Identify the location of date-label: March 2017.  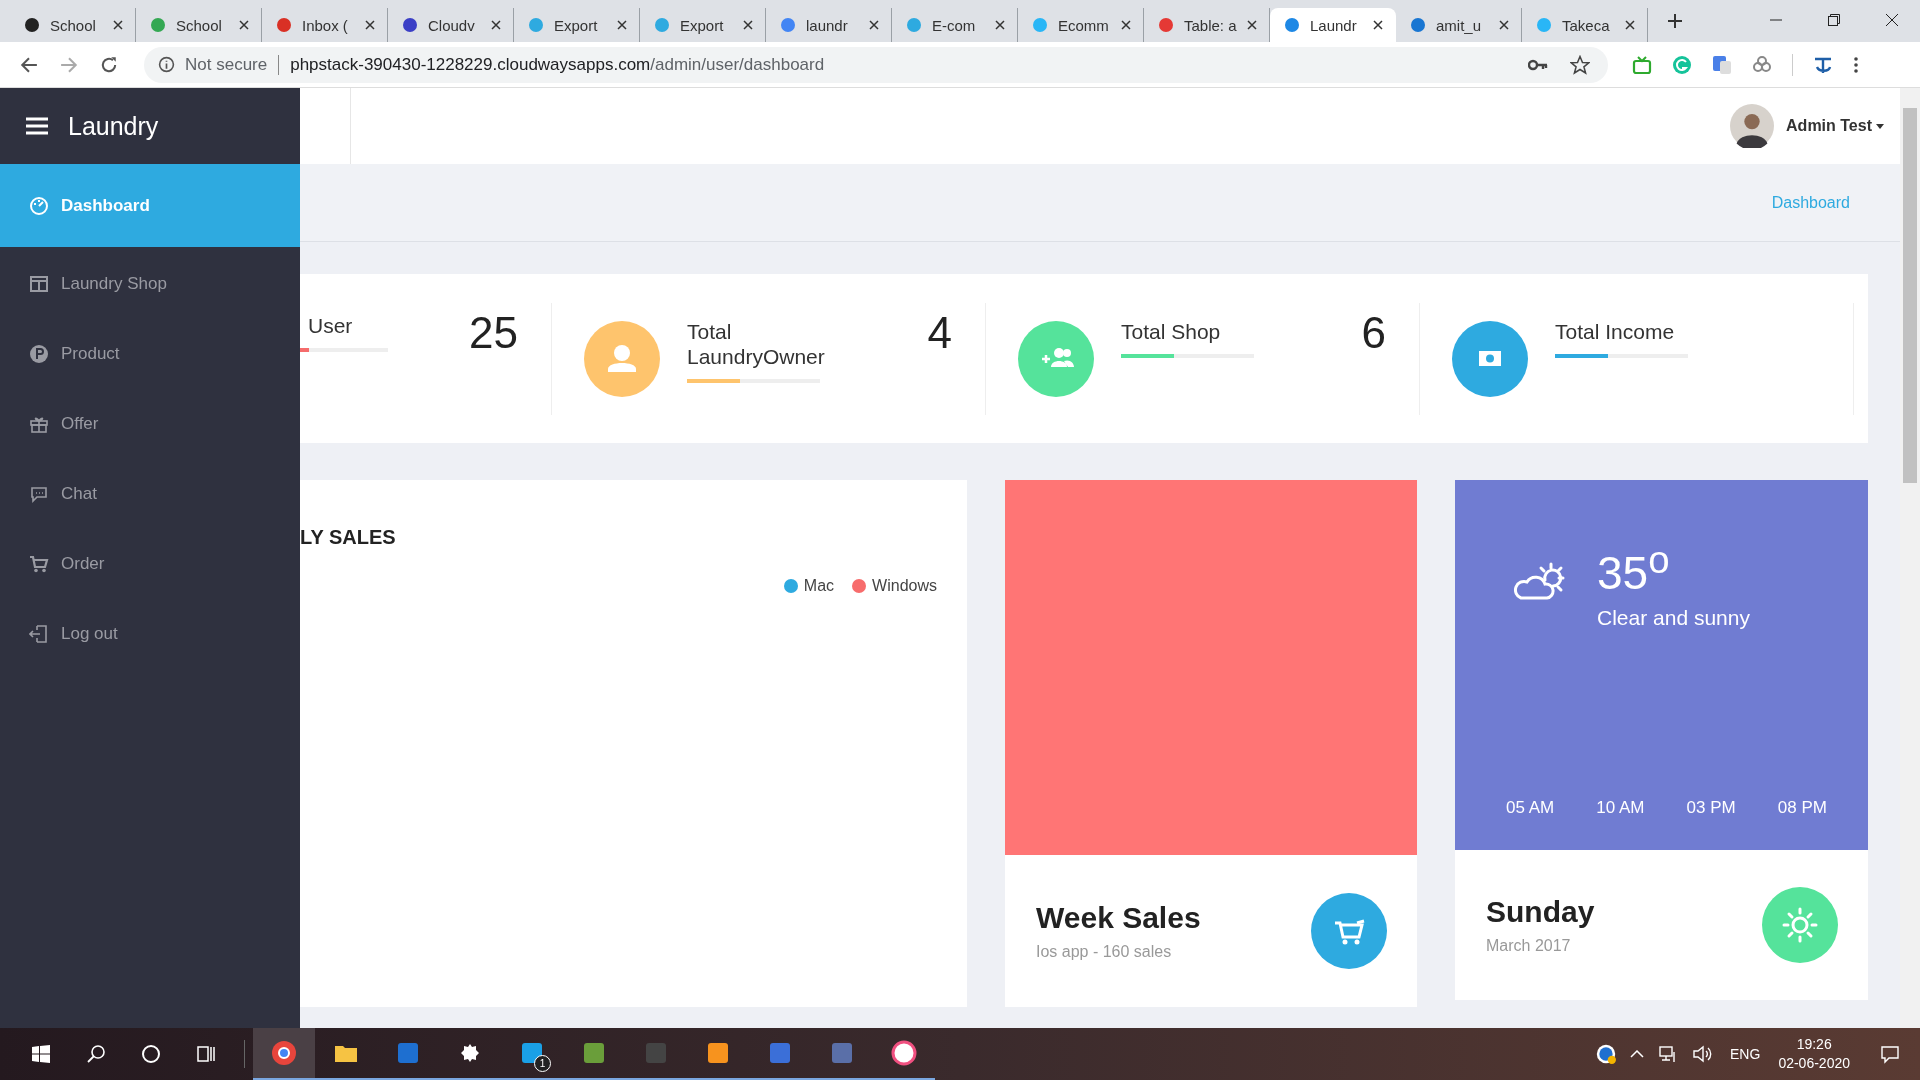
(1529, 946).